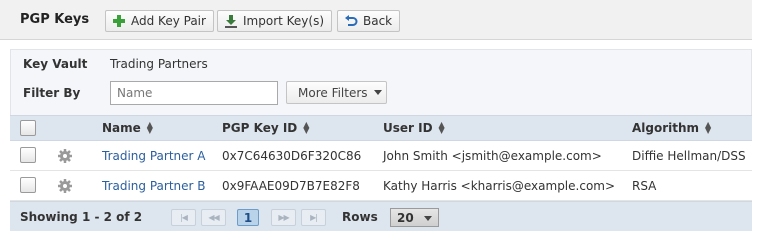 The width and height of the screenshot is (762, 242). What do you see at coordinates (266, 128) in the screenshot?
I see `column-header-key-id: PGP Key ID ▲ ▼` at bounding box center [266, 128].